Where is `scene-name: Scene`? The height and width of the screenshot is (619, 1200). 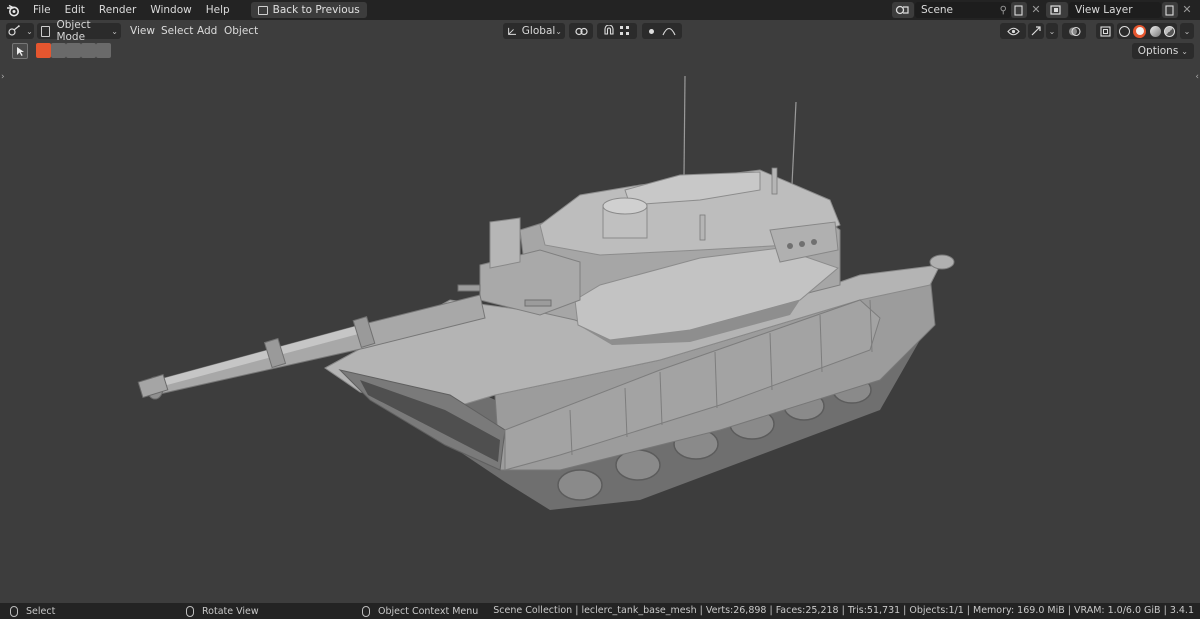
scene-name: Scene is located at coordinates (937, 10).